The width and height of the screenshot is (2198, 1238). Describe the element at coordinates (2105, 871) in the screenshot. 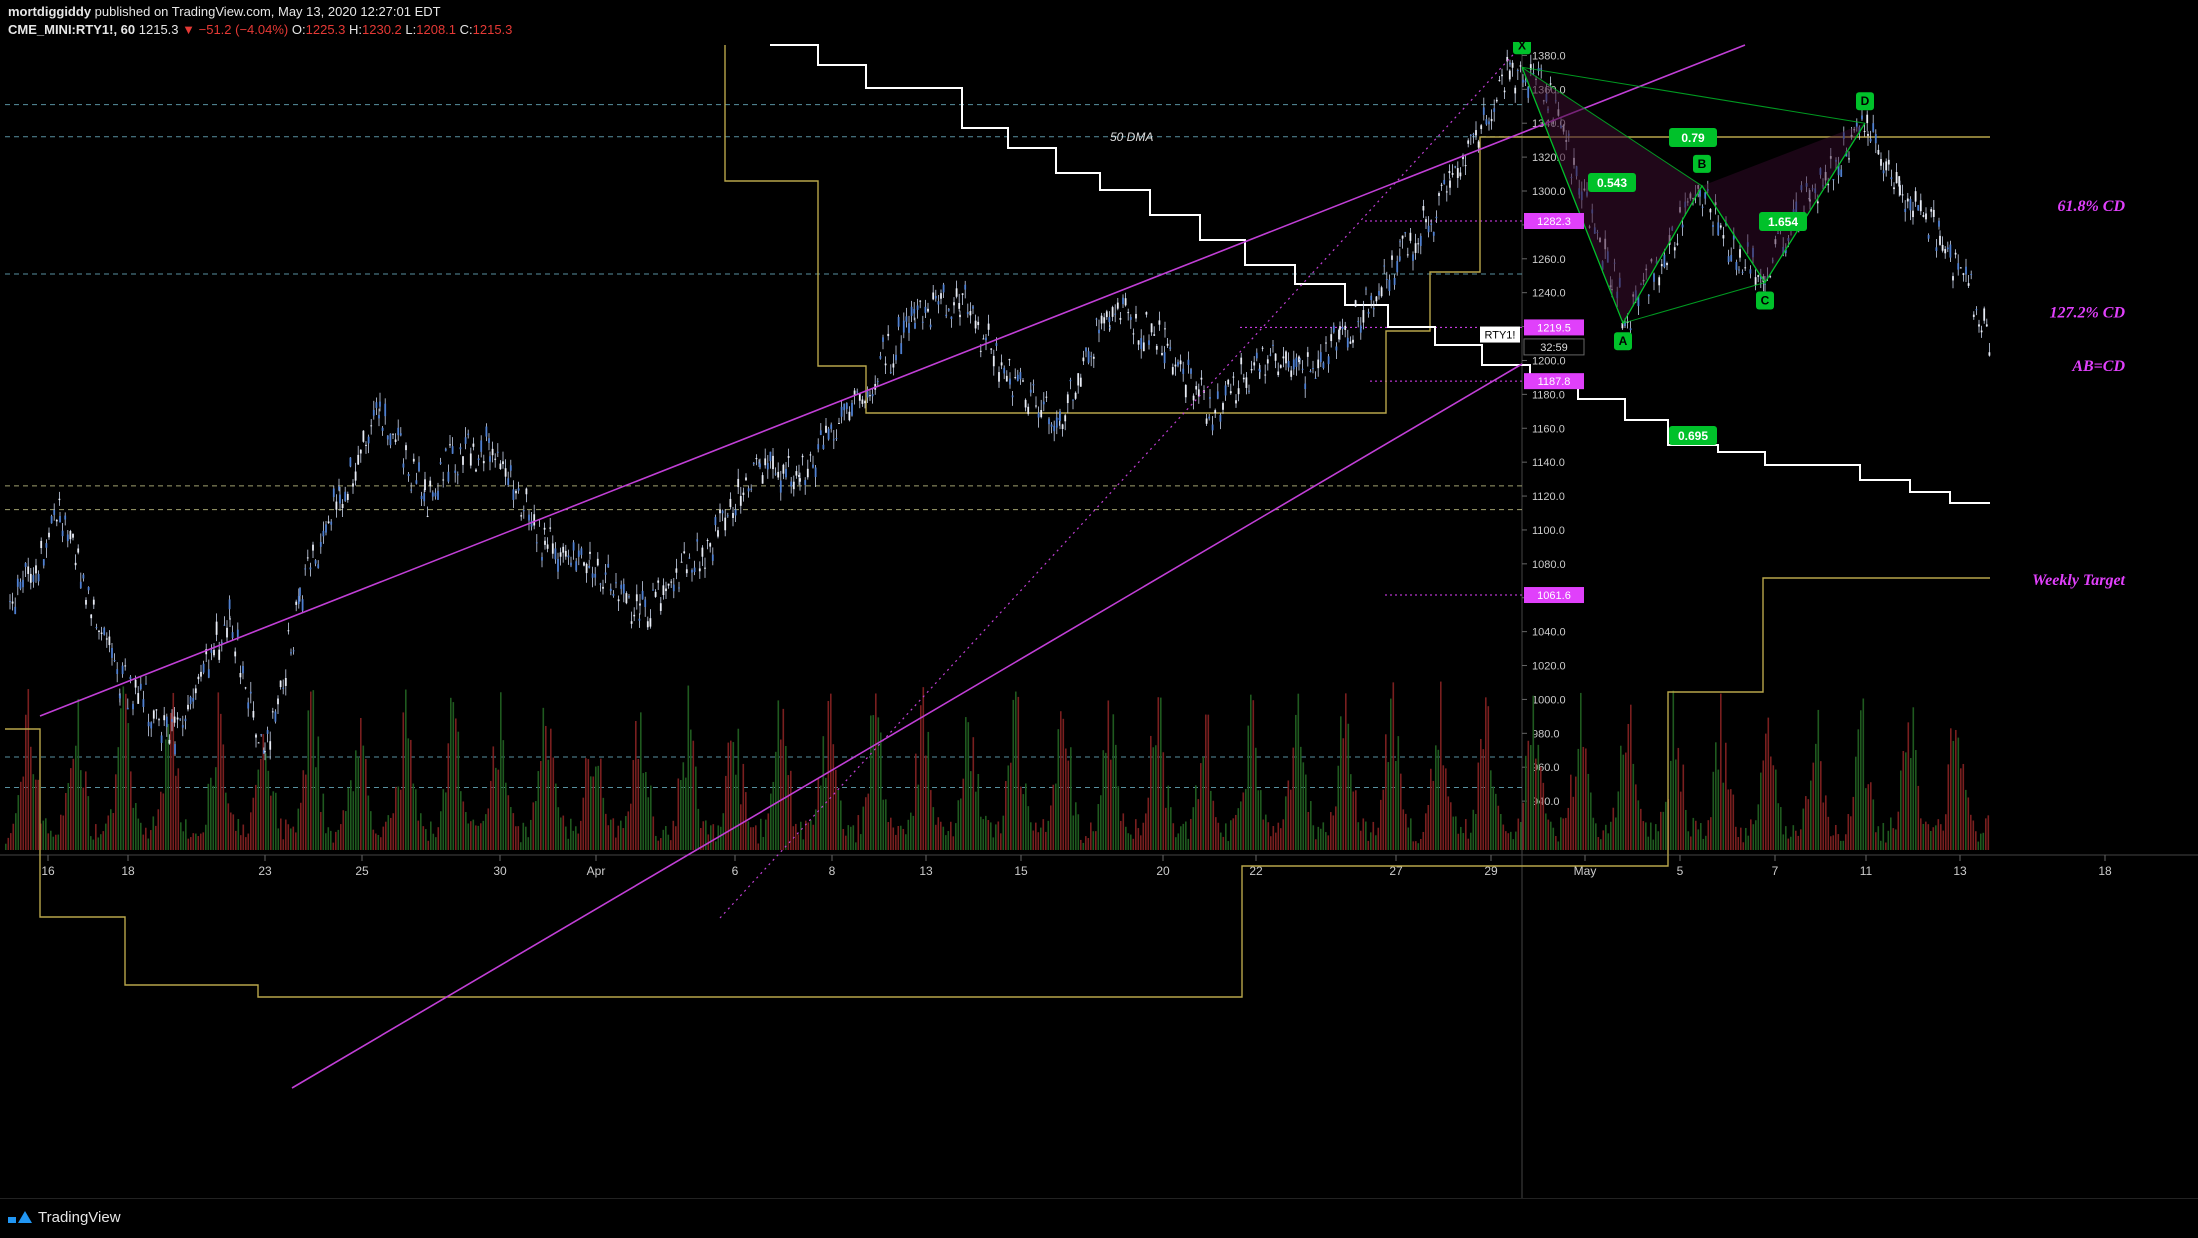

I see `x-tick-label: 18` at that location.